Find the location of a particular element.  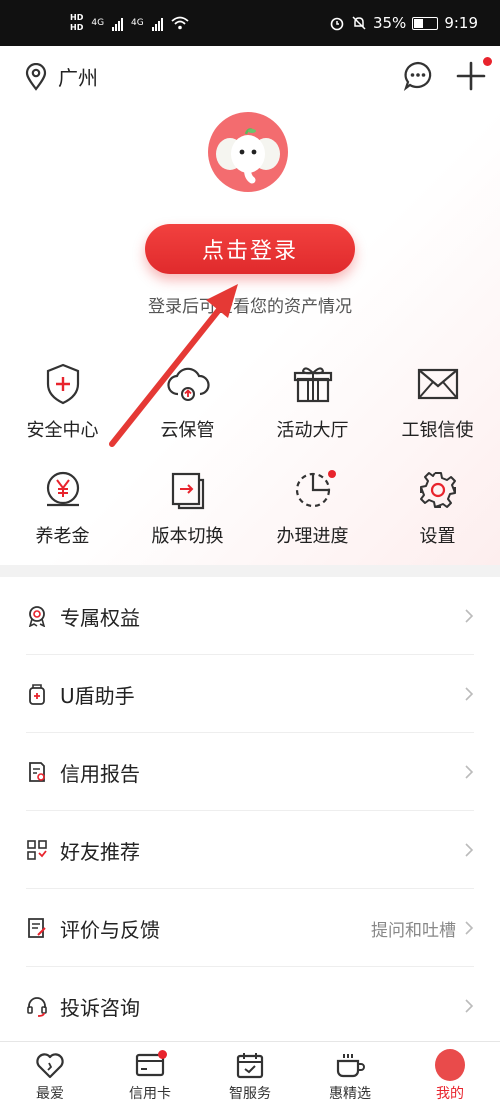

location-selector: 广州 is located at coordinates (61, 76).